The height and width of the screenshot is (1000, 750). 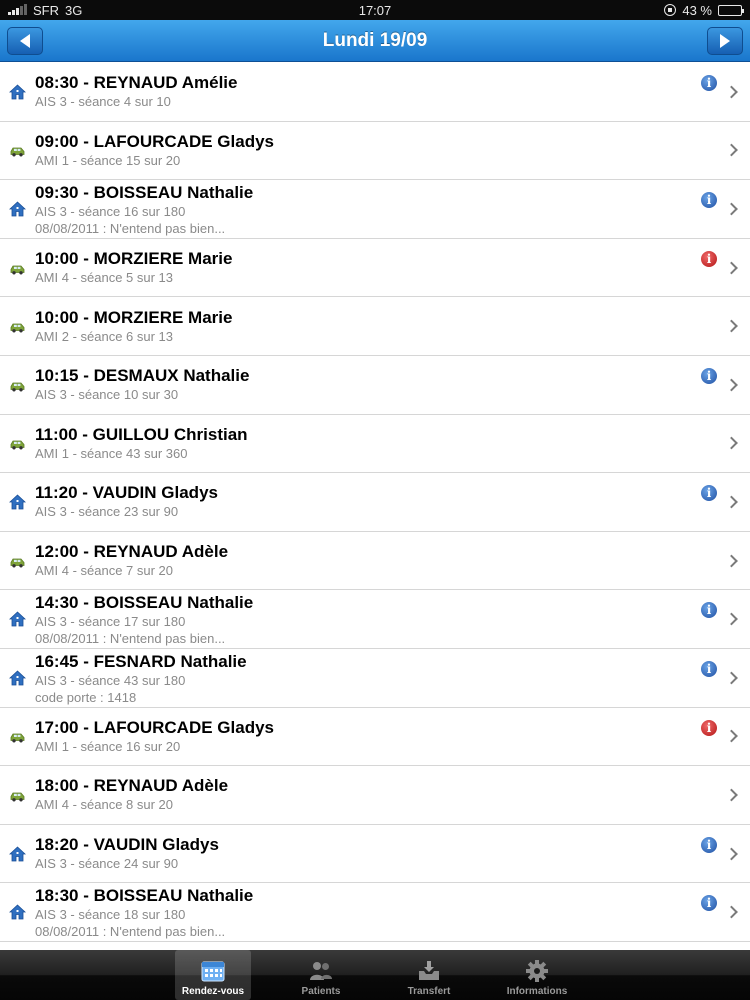 I want to click on appointment-subtitle: AIS 3 - séance 17 sur 180, so click(x=110, y=622).